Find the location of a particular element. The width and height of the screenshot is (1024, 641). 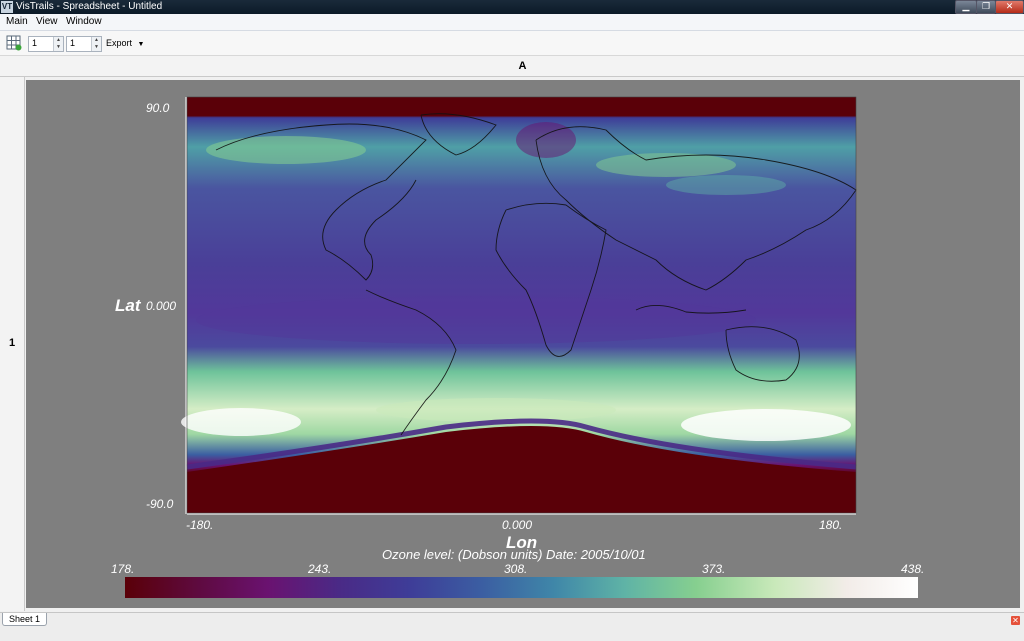

row-header-bar: 1 is located at coordinates (12, 344).